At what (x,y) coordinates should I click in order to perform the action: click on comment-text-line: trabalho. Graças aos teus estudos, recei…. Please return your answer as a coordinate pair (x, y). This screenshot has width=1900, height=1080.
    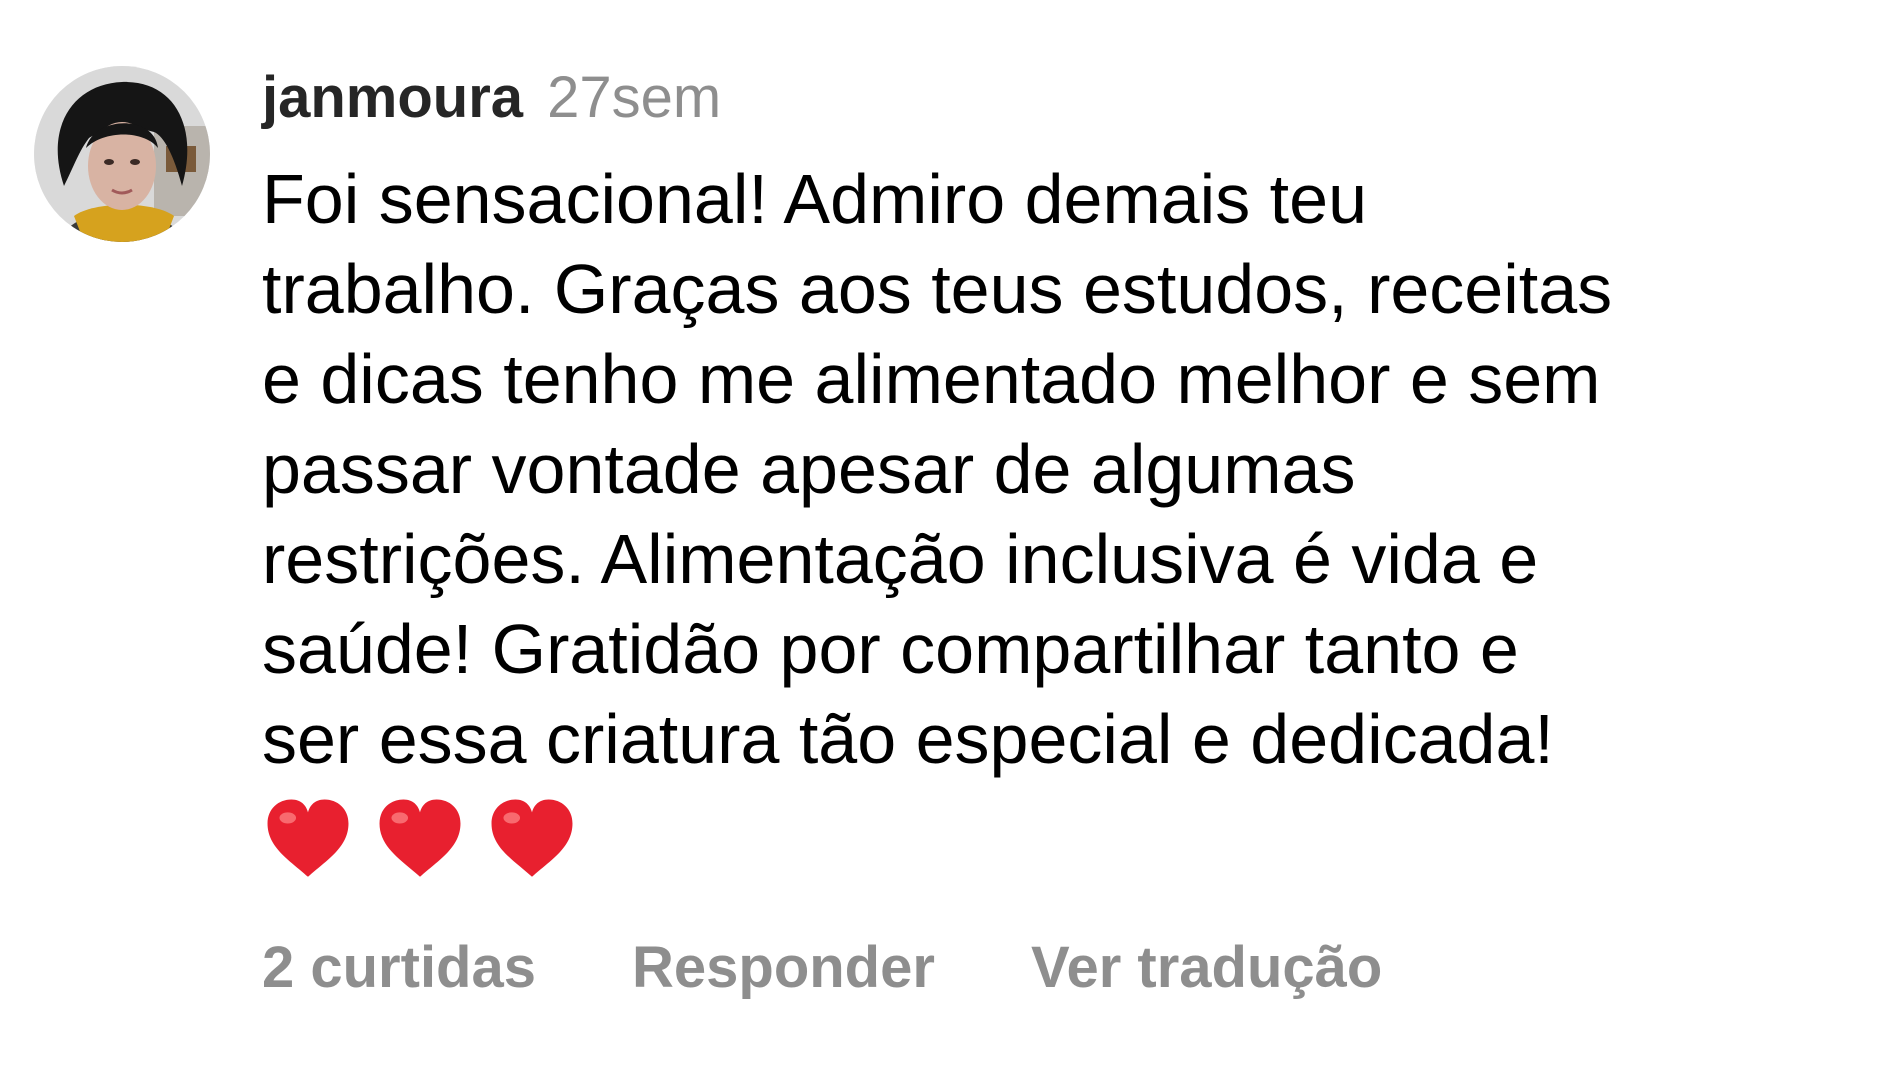
    Looking at the image, I should click on (937, 289).